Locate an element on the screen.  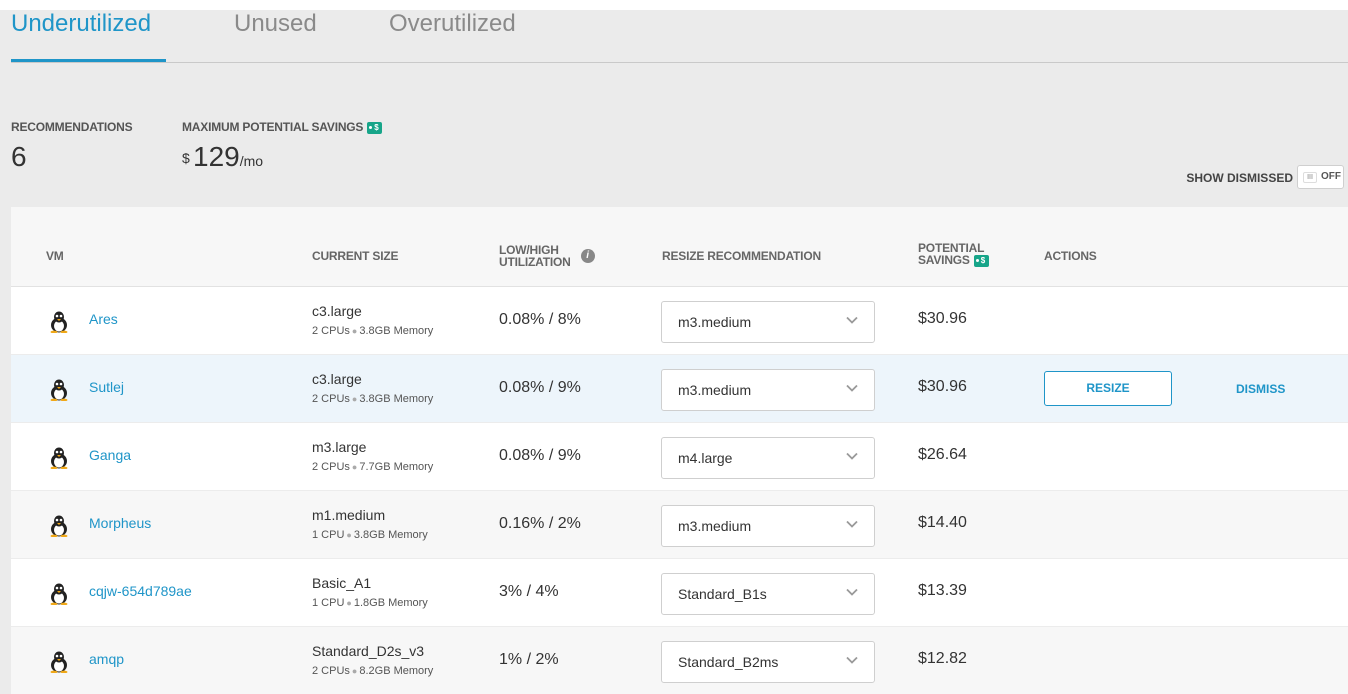
vm-name-link: amqp is located at coordinates (106, 659).